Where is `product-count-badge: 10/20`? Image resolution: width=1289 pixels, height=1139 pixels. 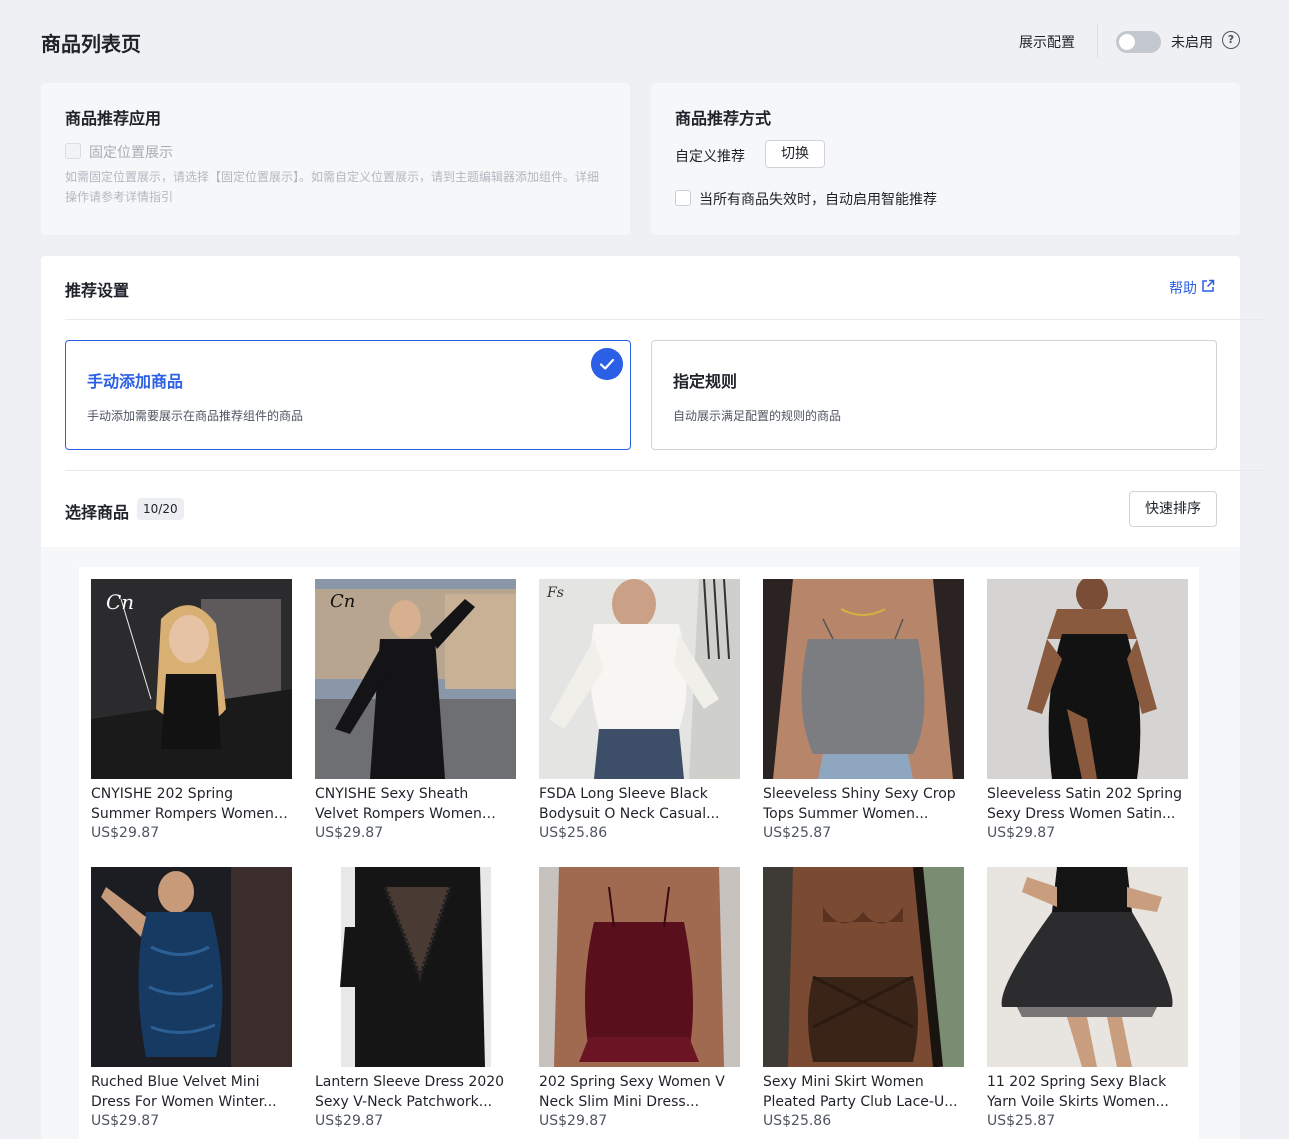 product-count-badge: 10/20 is located at coordinates (160, 509).